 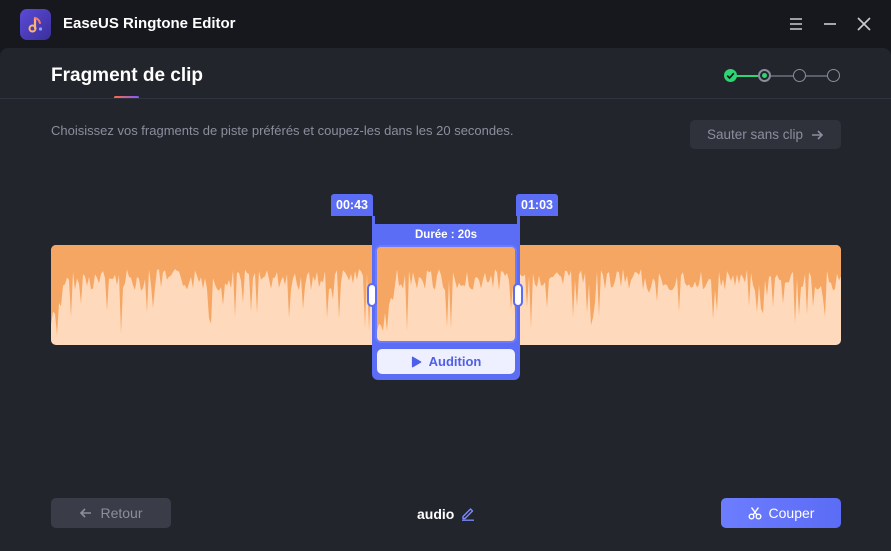 What do you see at coordinates (830, 24) in the screenshot?
I see `minimize-icon` at bounding box center [830, 24].